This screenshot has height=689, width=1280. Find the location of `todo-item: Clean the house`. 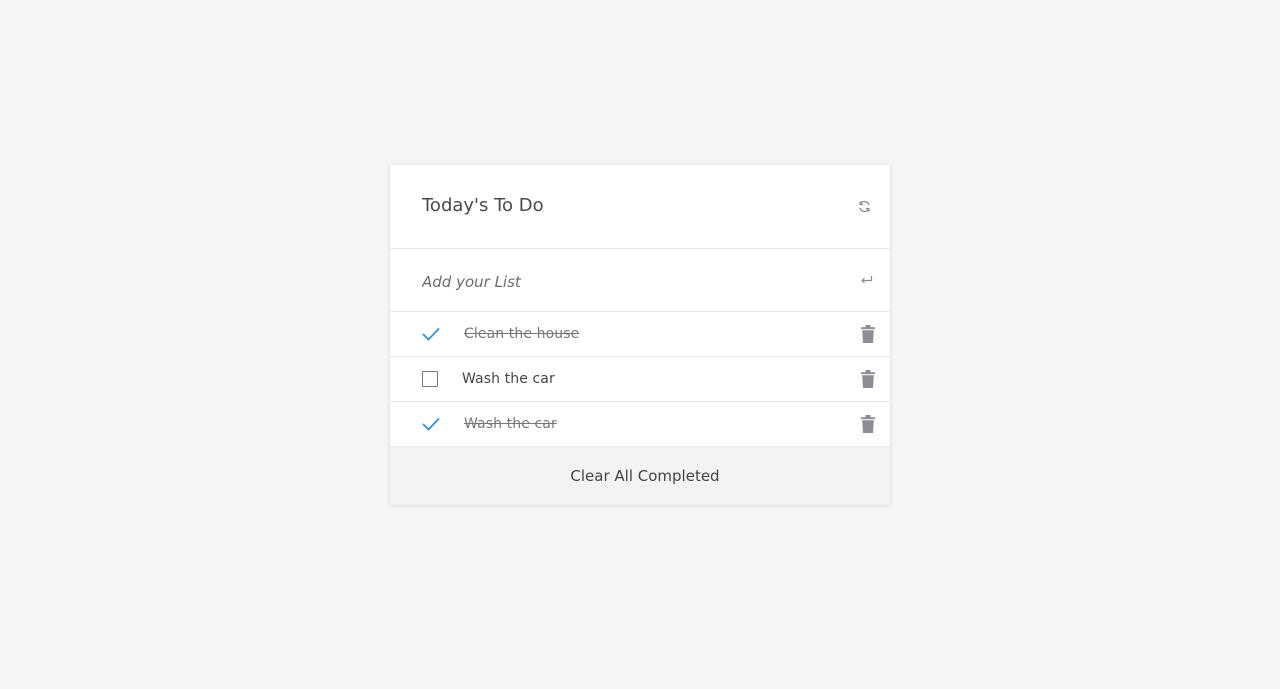

todo-item: Clean the house is located at coordinates (640, 334).